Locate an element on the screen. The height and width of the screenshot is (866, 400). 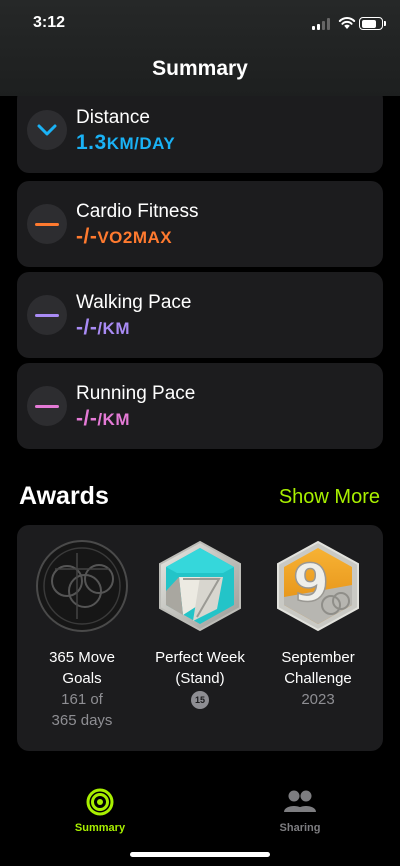
status-bar: 3:12 is located at coordinates (200, 24).